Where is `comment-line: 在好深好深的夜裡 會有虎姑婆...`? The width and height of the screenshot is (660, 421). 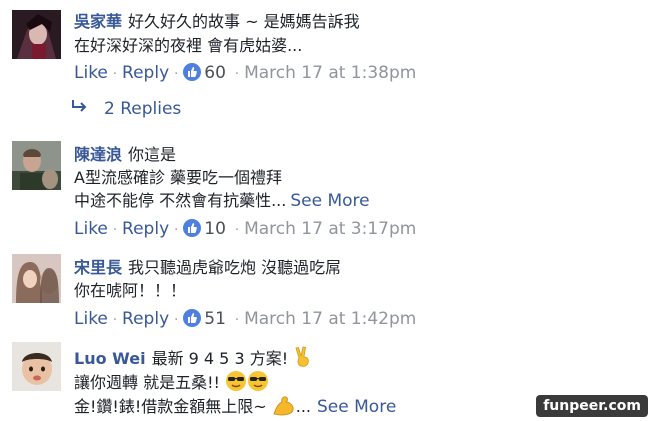 comment-line: 在好深好深的夜裡 會有虎姑婆... is located at coordinates (188, 45).